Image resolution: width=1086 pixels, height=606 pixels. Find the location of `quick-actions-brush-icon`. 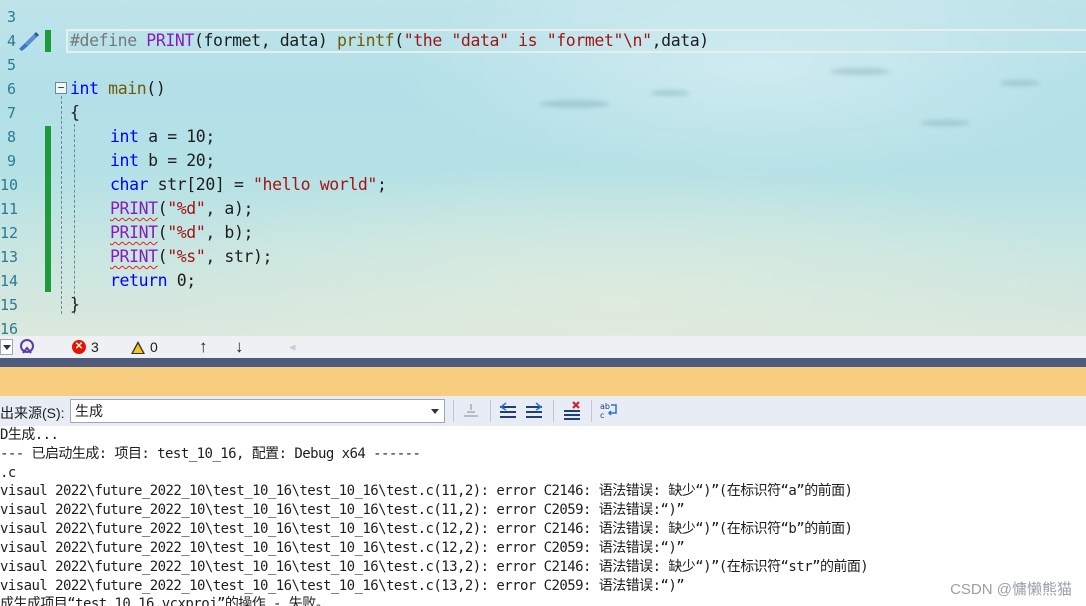

quick-actions-brush-icon is located at coordinates (28, 41).